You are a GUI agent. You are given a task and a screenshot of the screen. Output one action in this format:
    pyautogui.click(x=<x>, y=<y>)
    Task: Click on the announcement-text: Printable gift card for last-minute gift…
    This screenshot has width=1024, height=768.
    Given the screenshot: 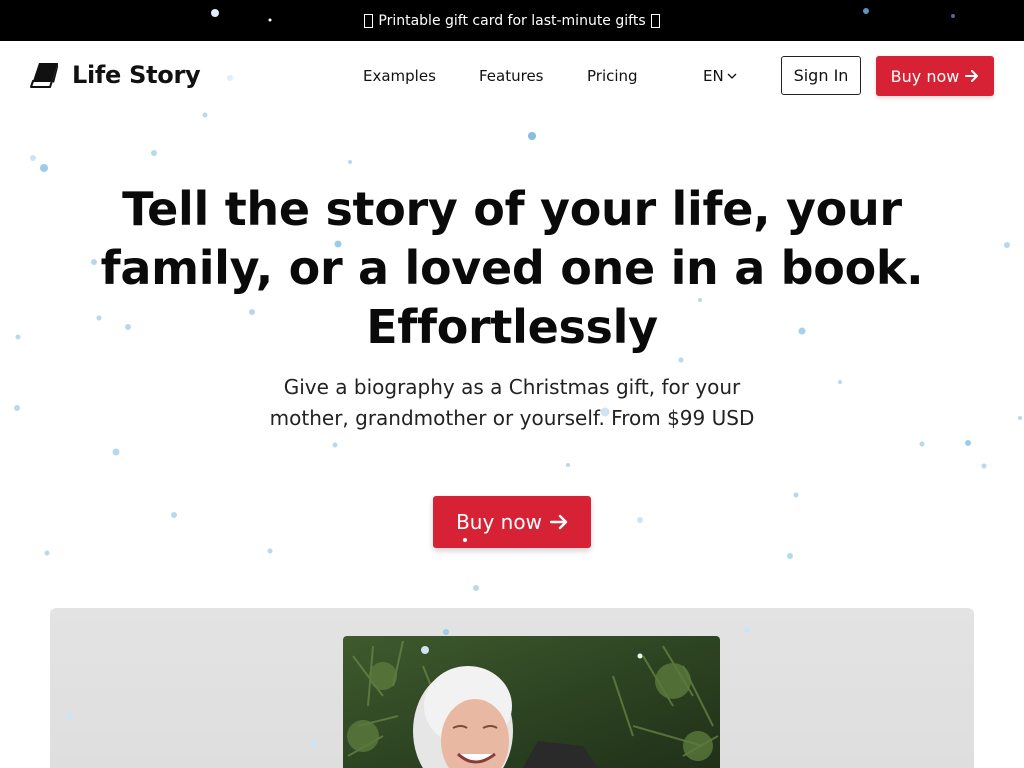 What is the action you would take?
    pyautogui.click(x=512, y=20)
    